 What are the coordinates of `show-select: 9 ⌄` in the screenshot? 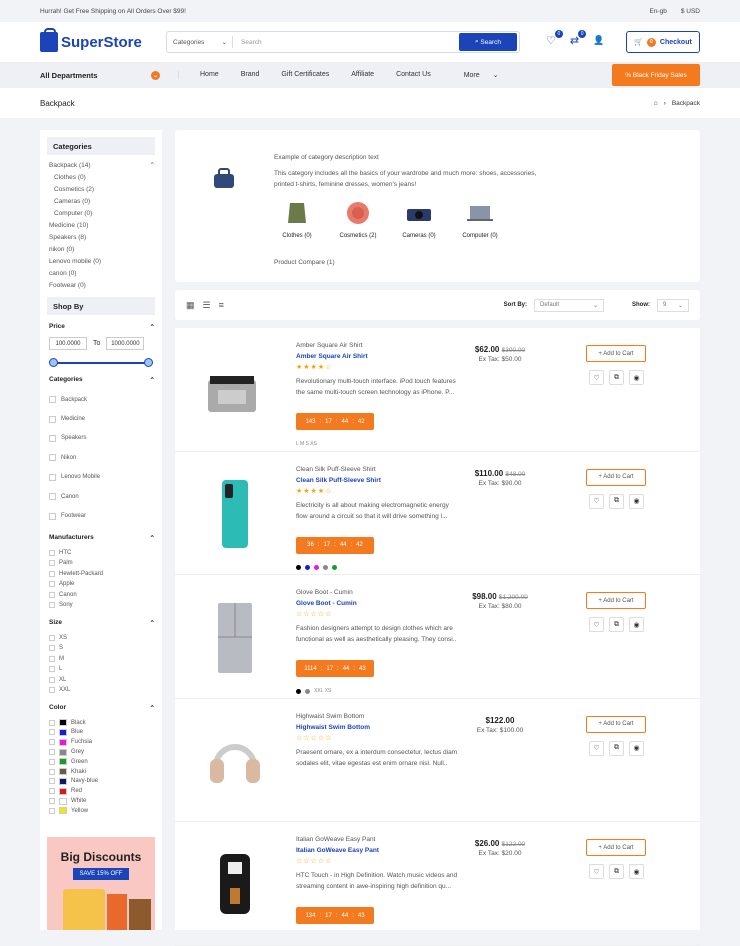 It's located at (673, 305).